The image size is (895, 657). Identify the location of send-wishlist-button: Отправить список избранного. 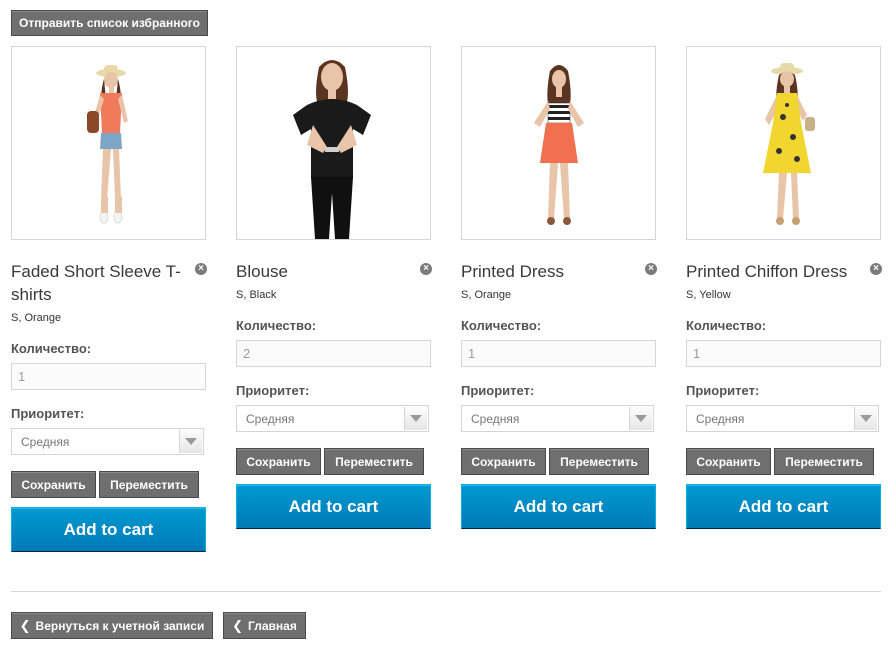
(109, 23).